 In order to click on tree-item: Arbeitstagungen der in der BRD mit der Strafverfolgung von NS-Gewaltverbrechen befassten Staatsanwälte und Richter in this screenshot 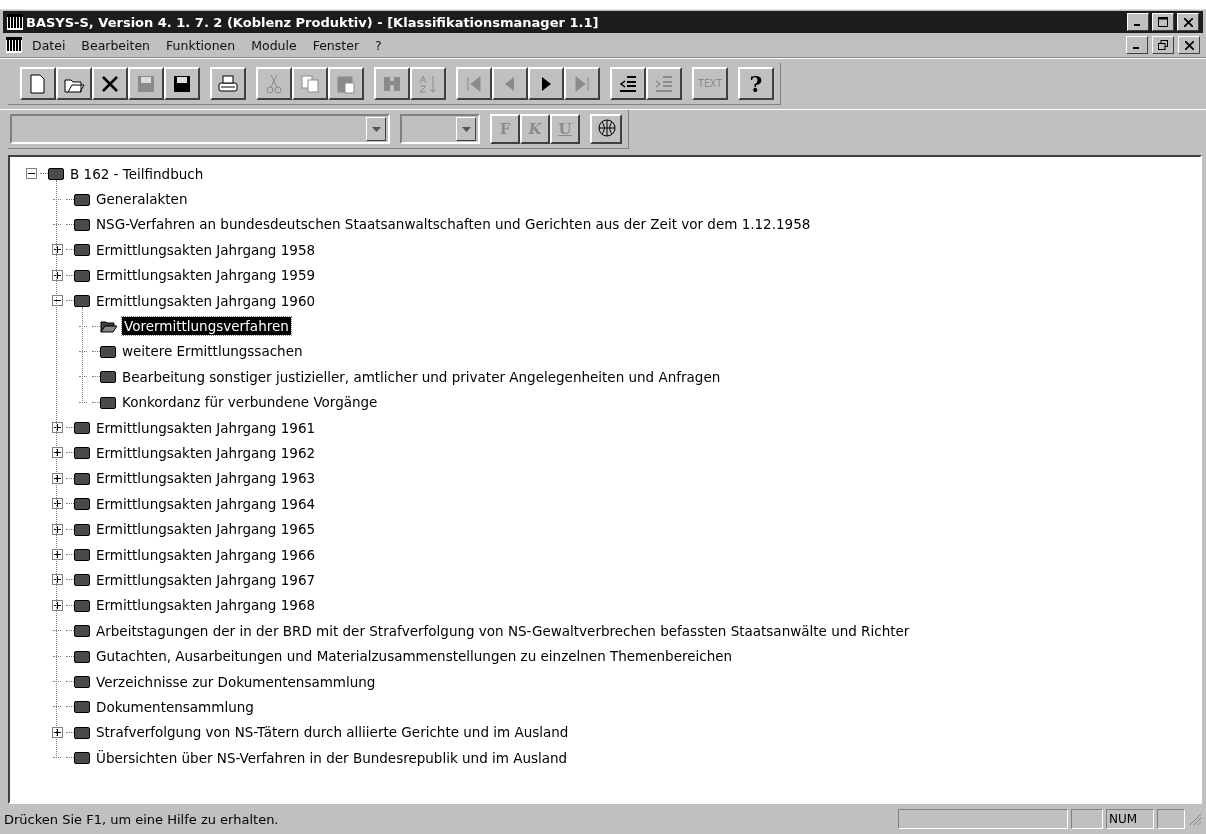, I will do `click(503, 630)`.